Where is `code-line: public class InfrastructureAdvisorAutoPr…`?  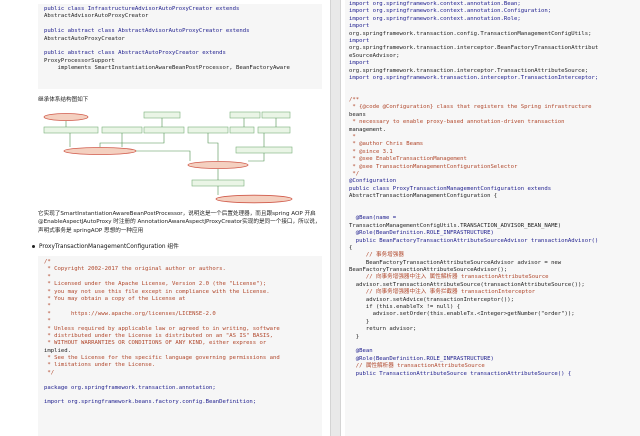
code-line: public class InfrastructureAdvisorAutoPr… is located at coordinates (142, 9).